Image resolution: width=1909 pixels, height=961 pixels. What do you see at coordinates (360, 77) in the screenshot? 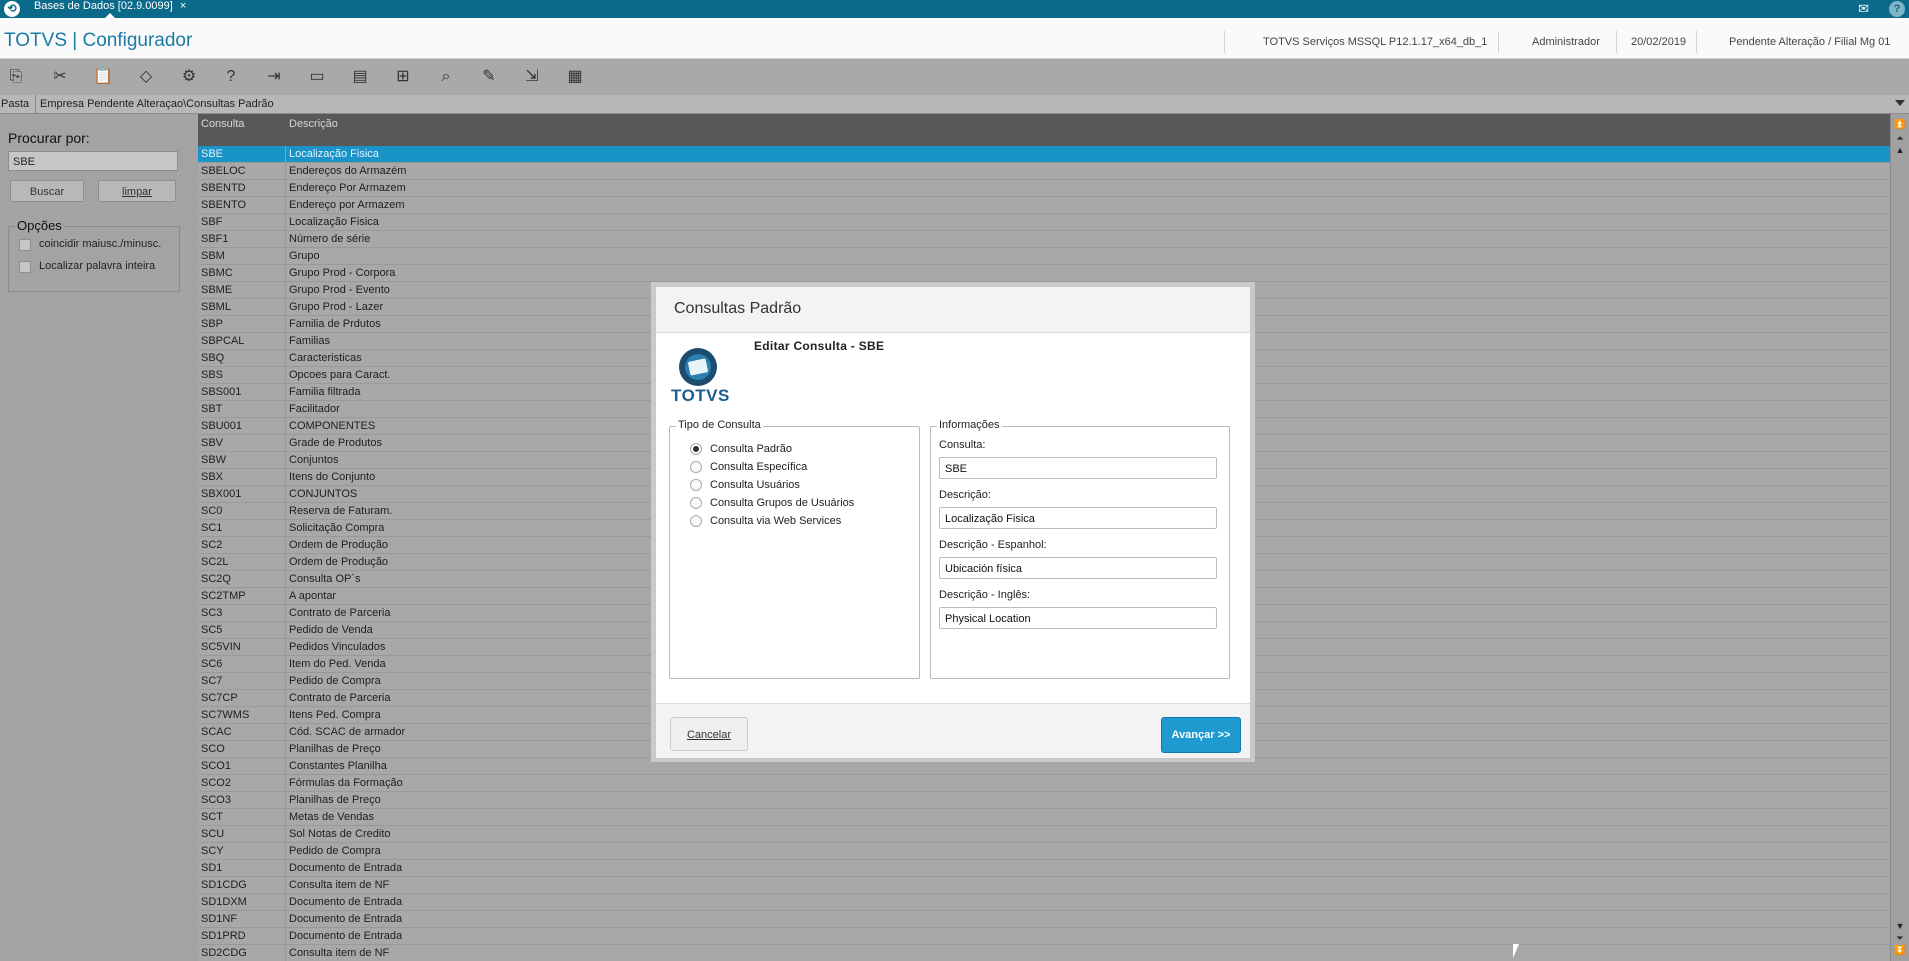
I see `table-icon: ▤` at bounding box center [360, 77].